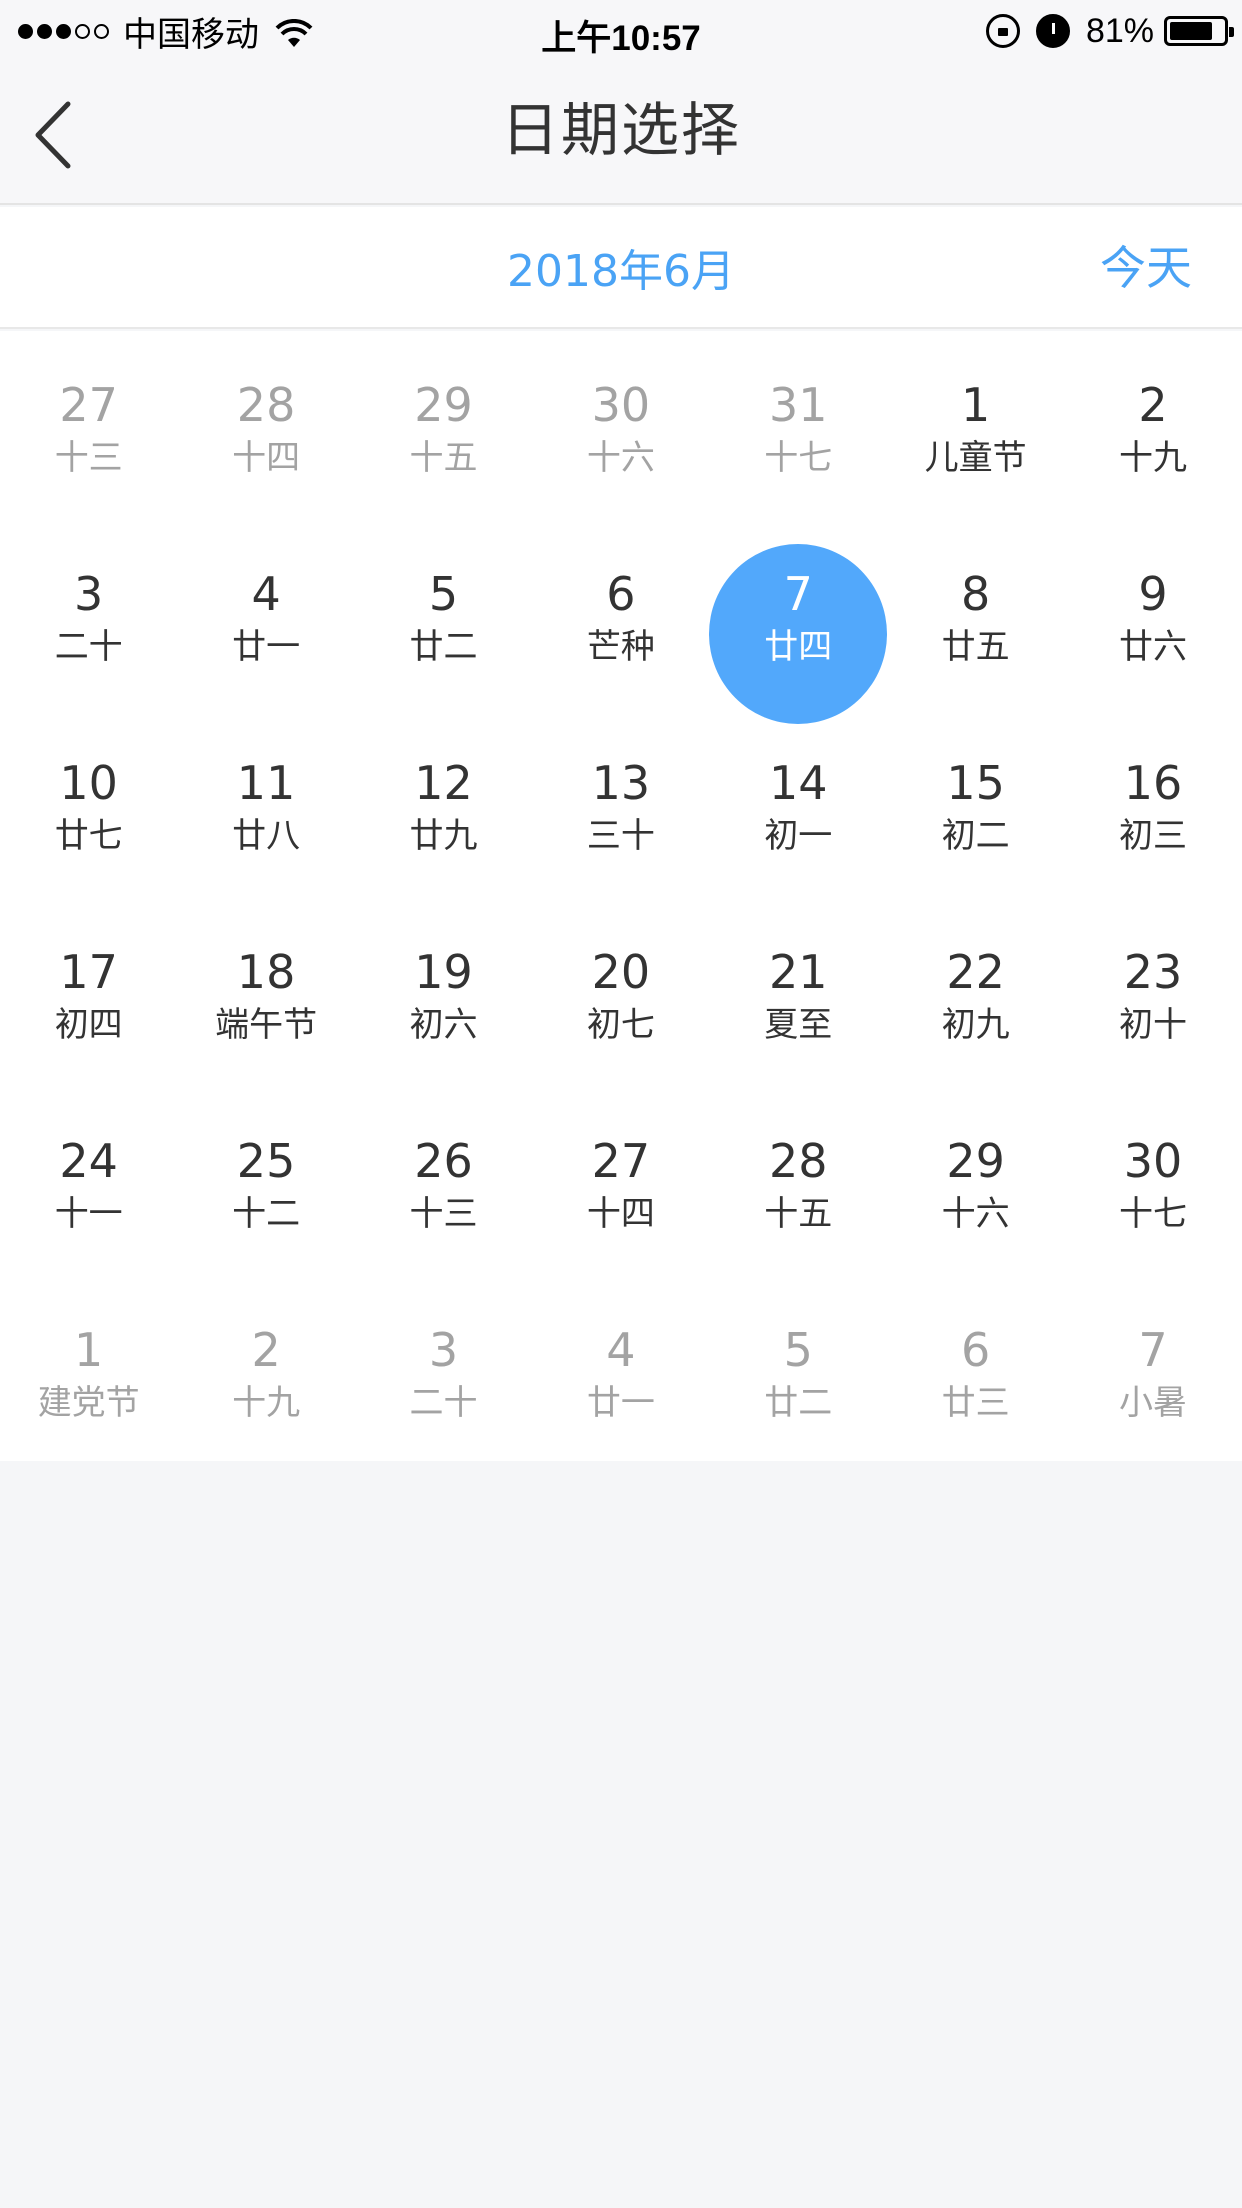  I want to click on day-cell: 18 端午节, so click(265, 992).